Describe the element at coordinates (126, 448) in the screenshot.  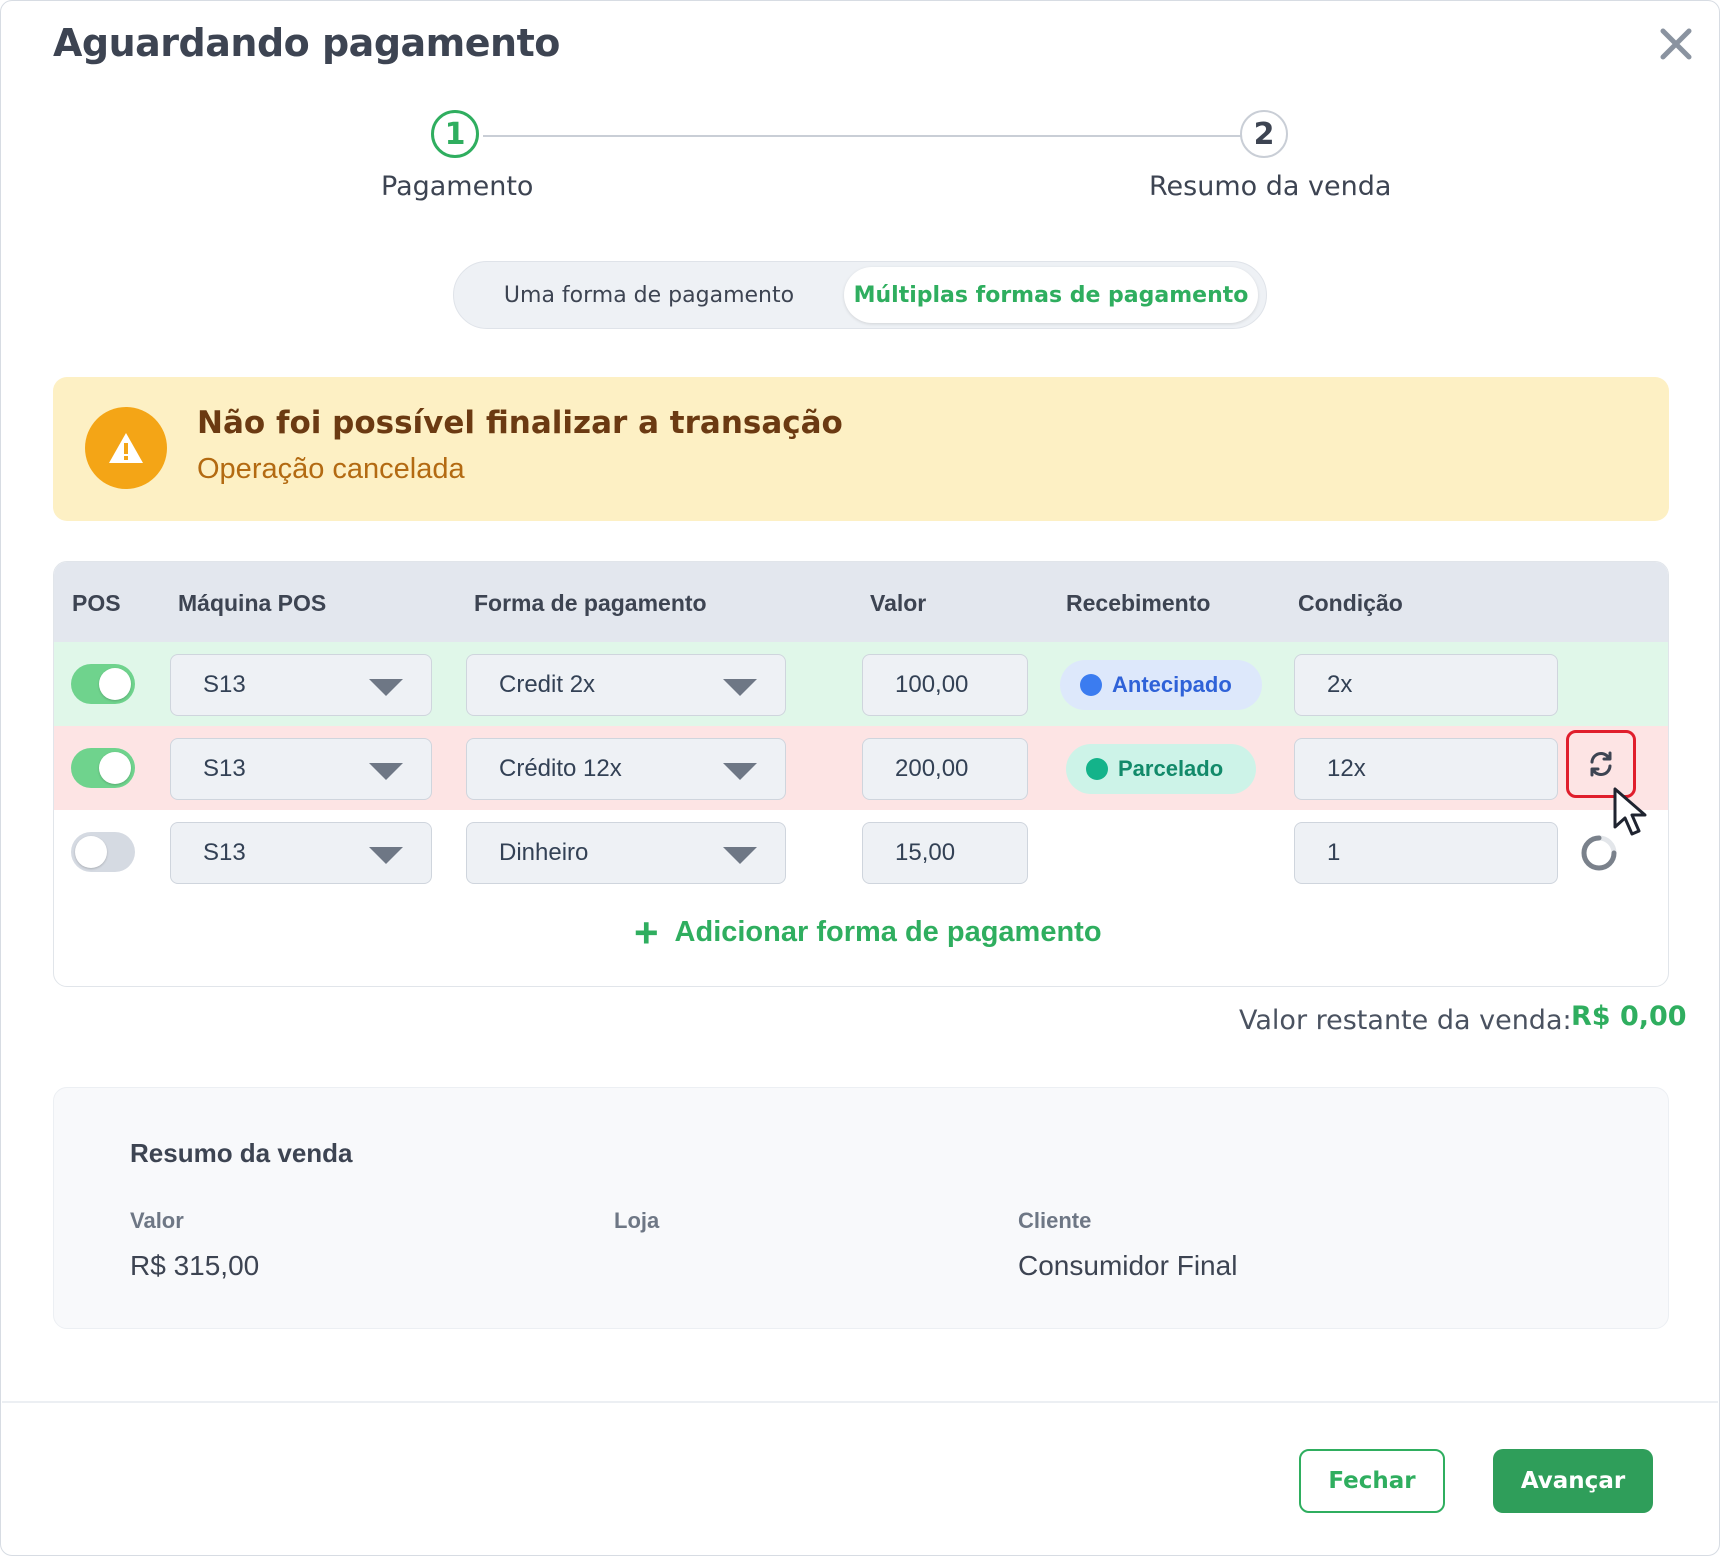
I see `warning-icon` at that location.